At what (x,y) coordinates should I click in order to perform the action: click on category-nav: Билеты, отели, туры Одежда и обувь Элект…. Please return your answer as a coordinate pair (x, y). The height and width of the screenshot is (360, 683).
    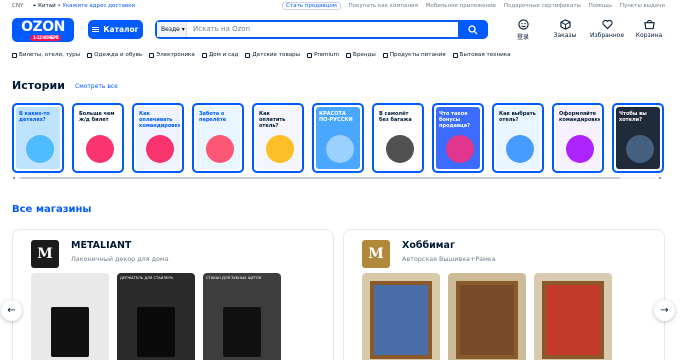
    Looking at the image, I should click on (261, 55).